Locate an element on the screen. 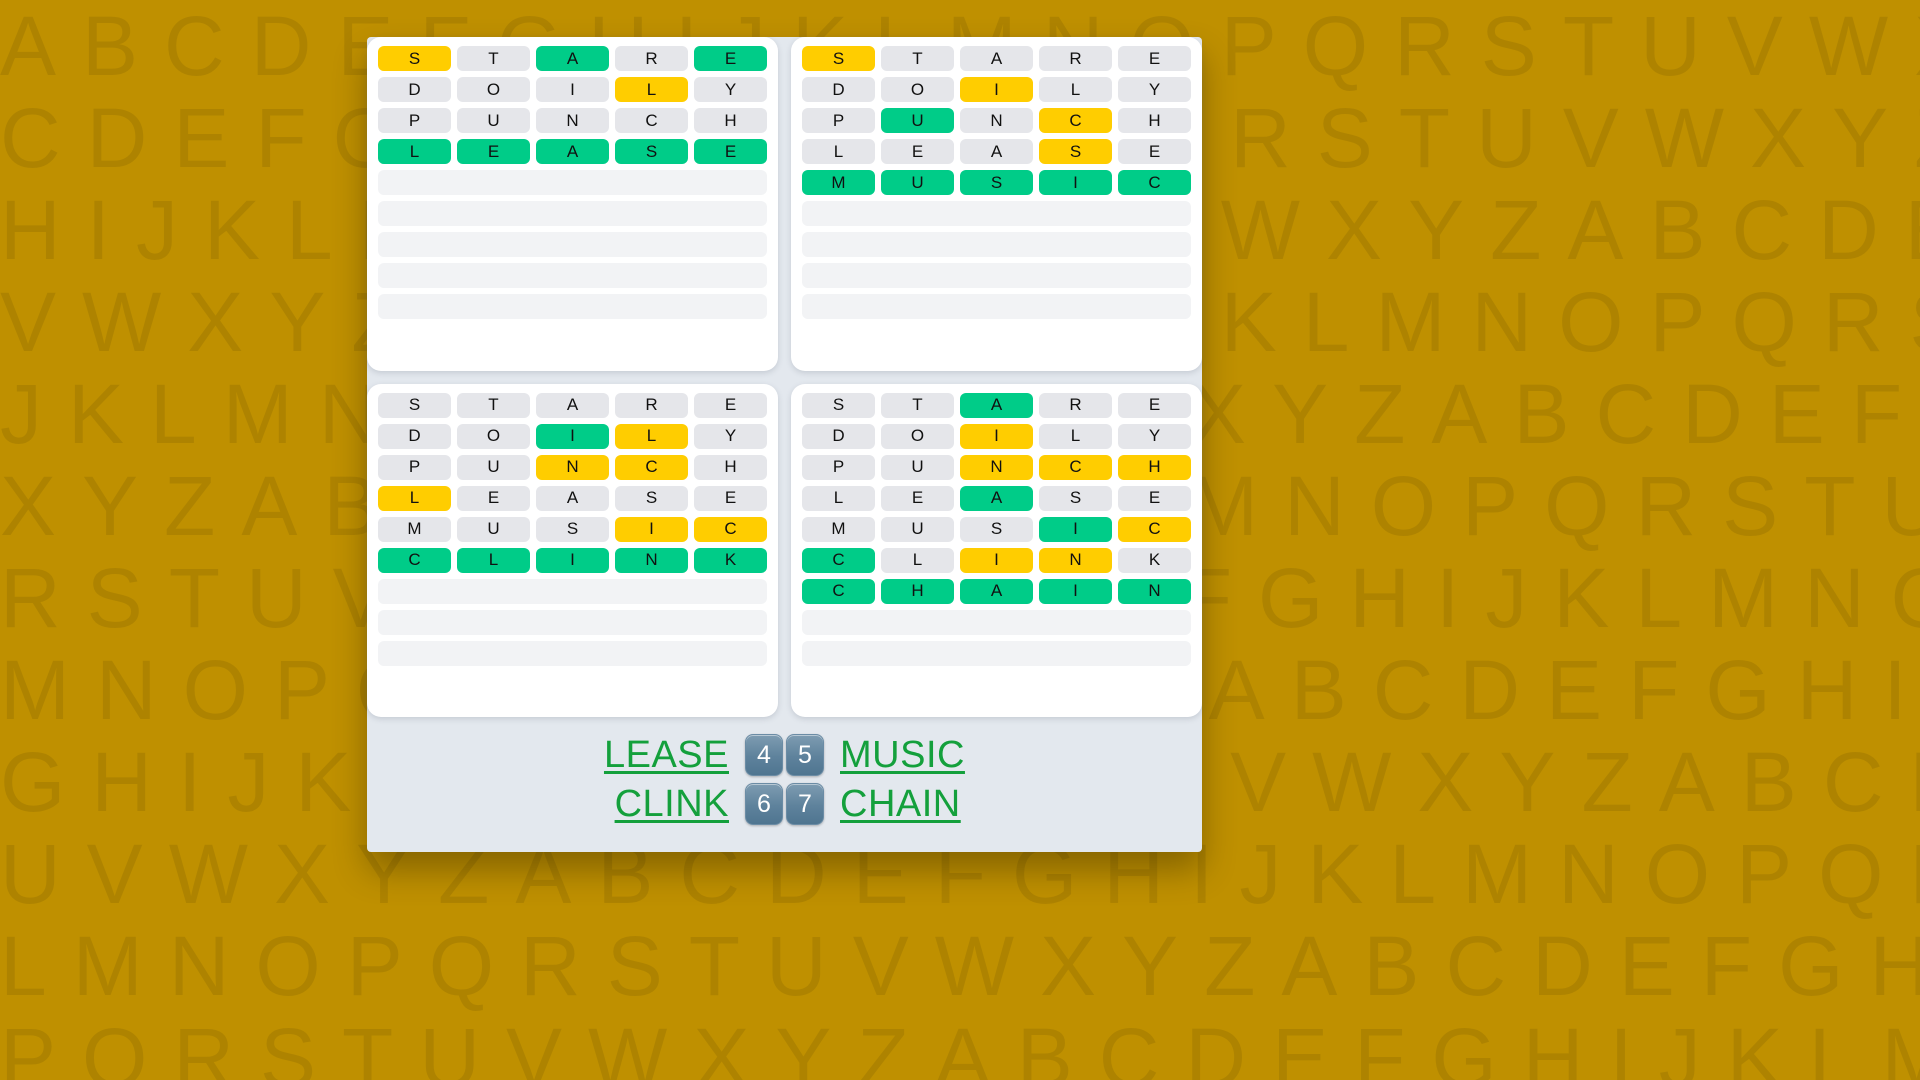 This screenshot has height=1080, width=1920. answer-word-link: LEASE is located at coordinates (654, 755).